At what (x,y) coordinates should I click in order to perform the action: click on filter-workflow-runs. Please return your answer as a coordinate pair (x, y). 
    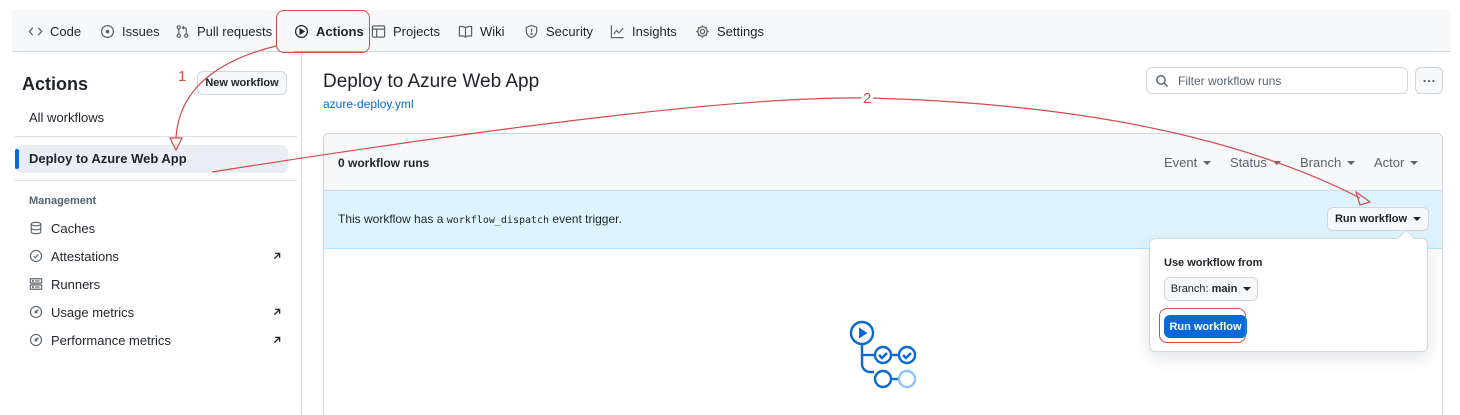
    Looking at the image, I should click on (1277, 80).